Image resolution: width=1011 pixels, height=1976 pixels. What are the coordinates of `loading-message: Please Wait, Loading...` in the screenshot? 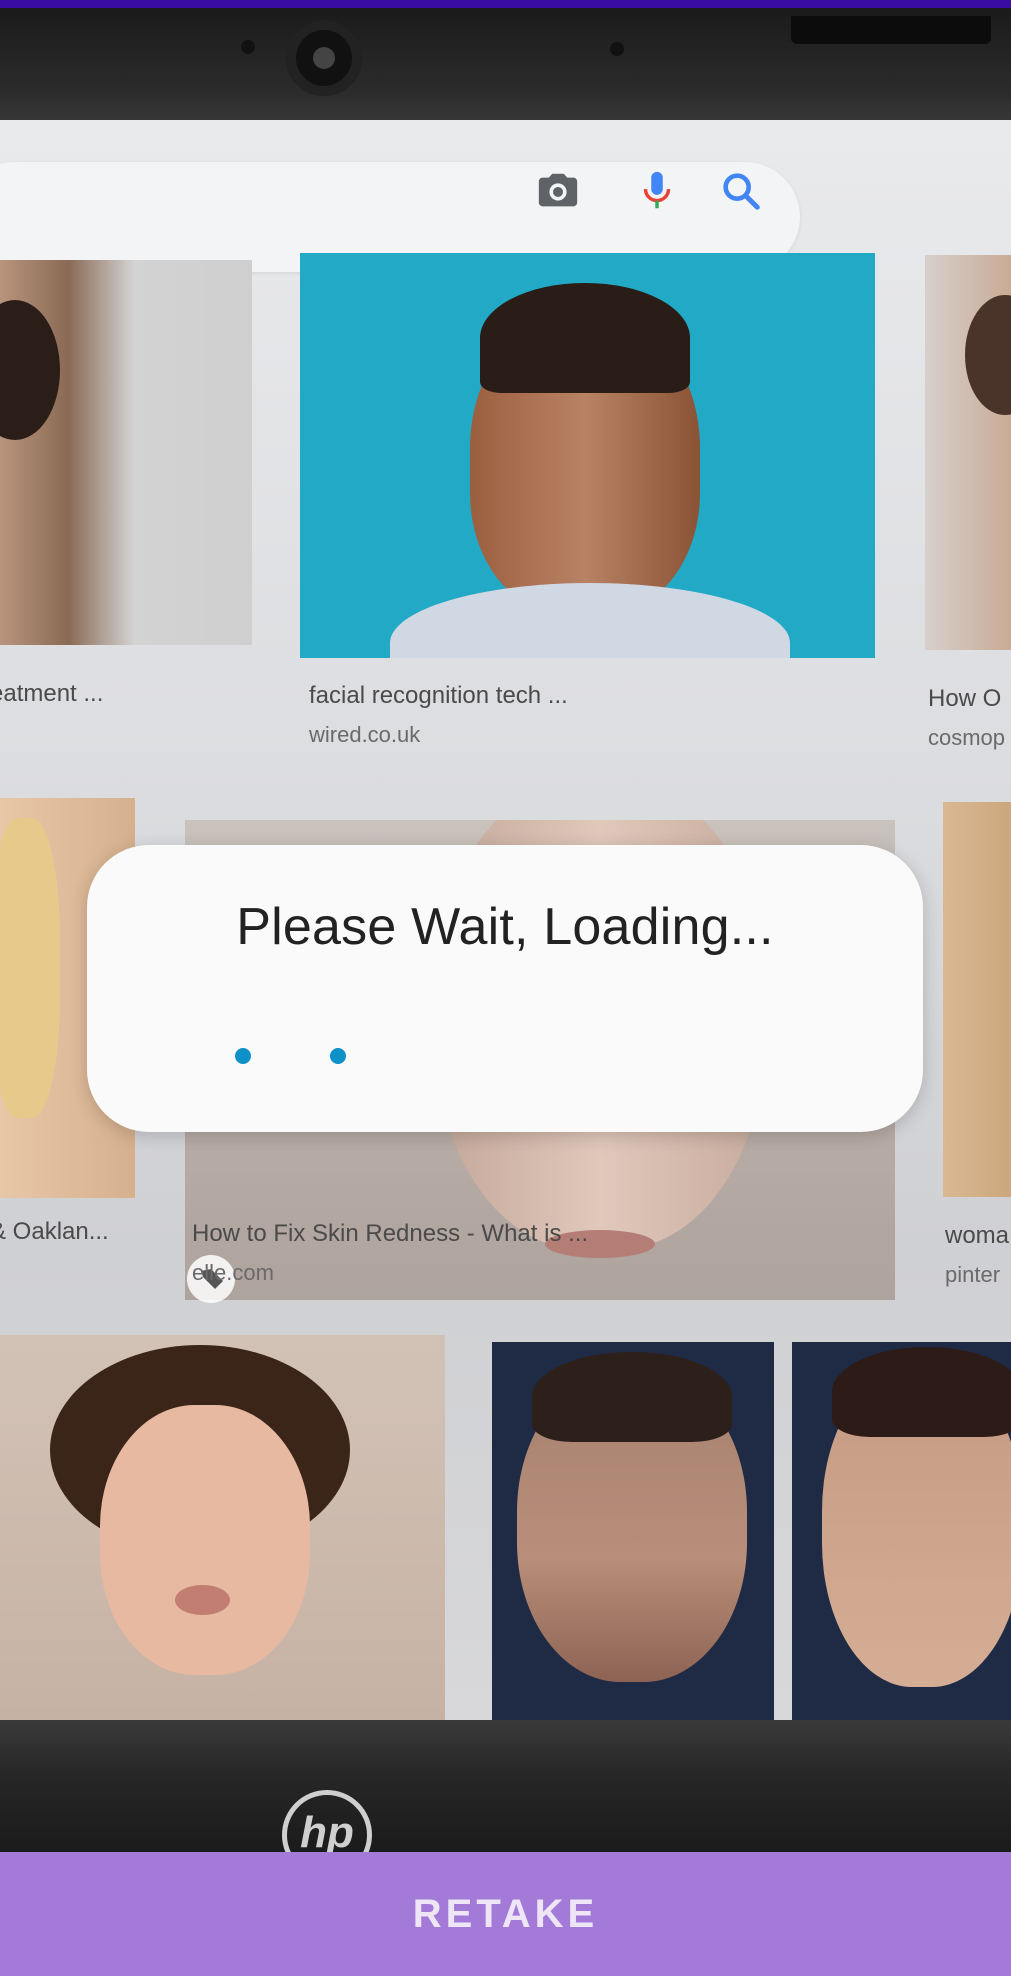 It's located at (505, 927).